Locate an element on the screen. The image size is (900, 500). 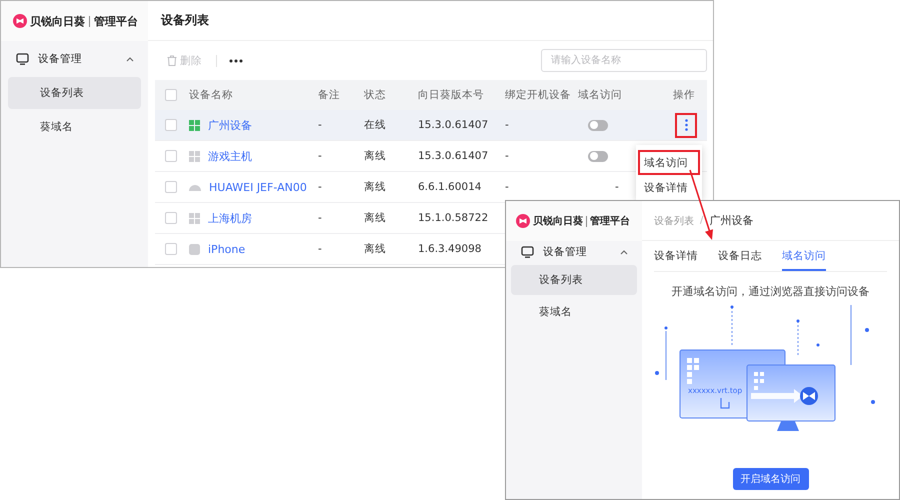
column-header: 状态 is located at coordinates (375, 95).